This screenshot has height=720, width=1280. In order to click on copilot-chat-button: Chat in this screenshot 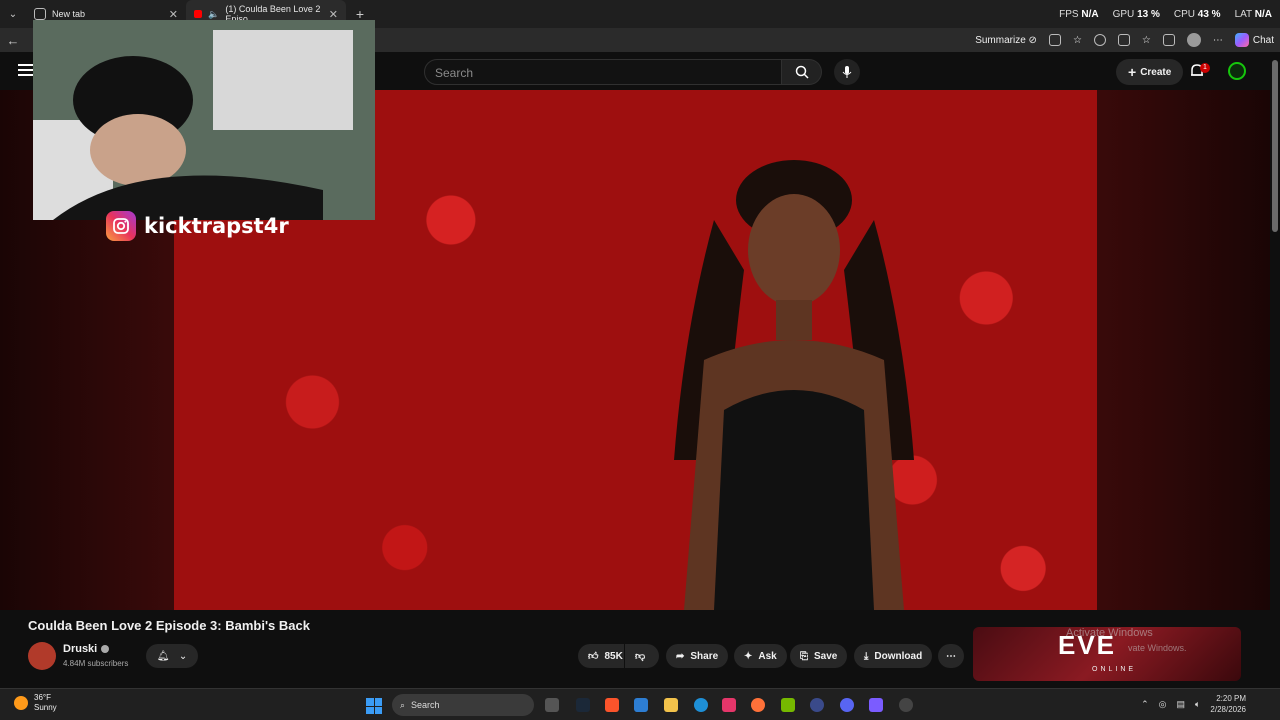, I will do `click(1254, 40)`.